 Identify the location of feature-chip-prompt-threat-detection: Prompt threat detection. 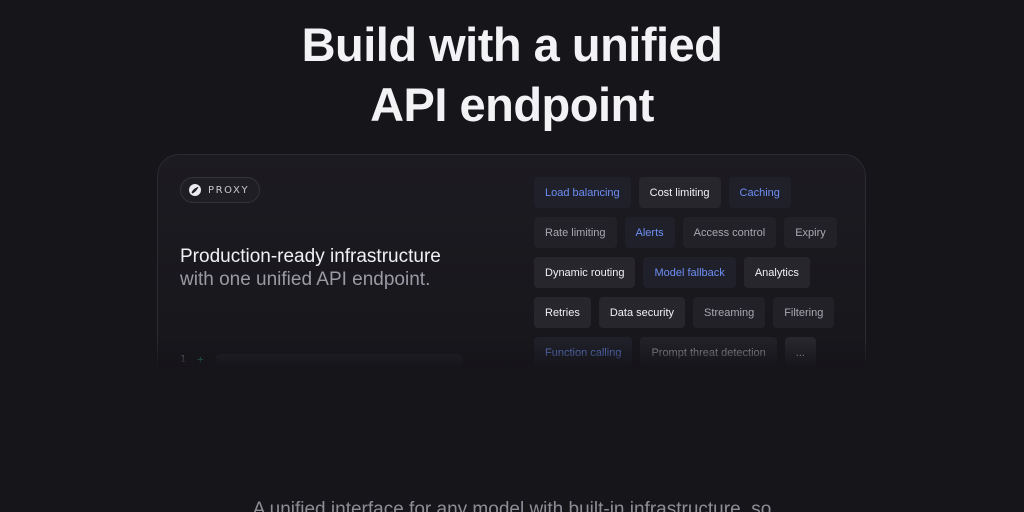
(708, 352).